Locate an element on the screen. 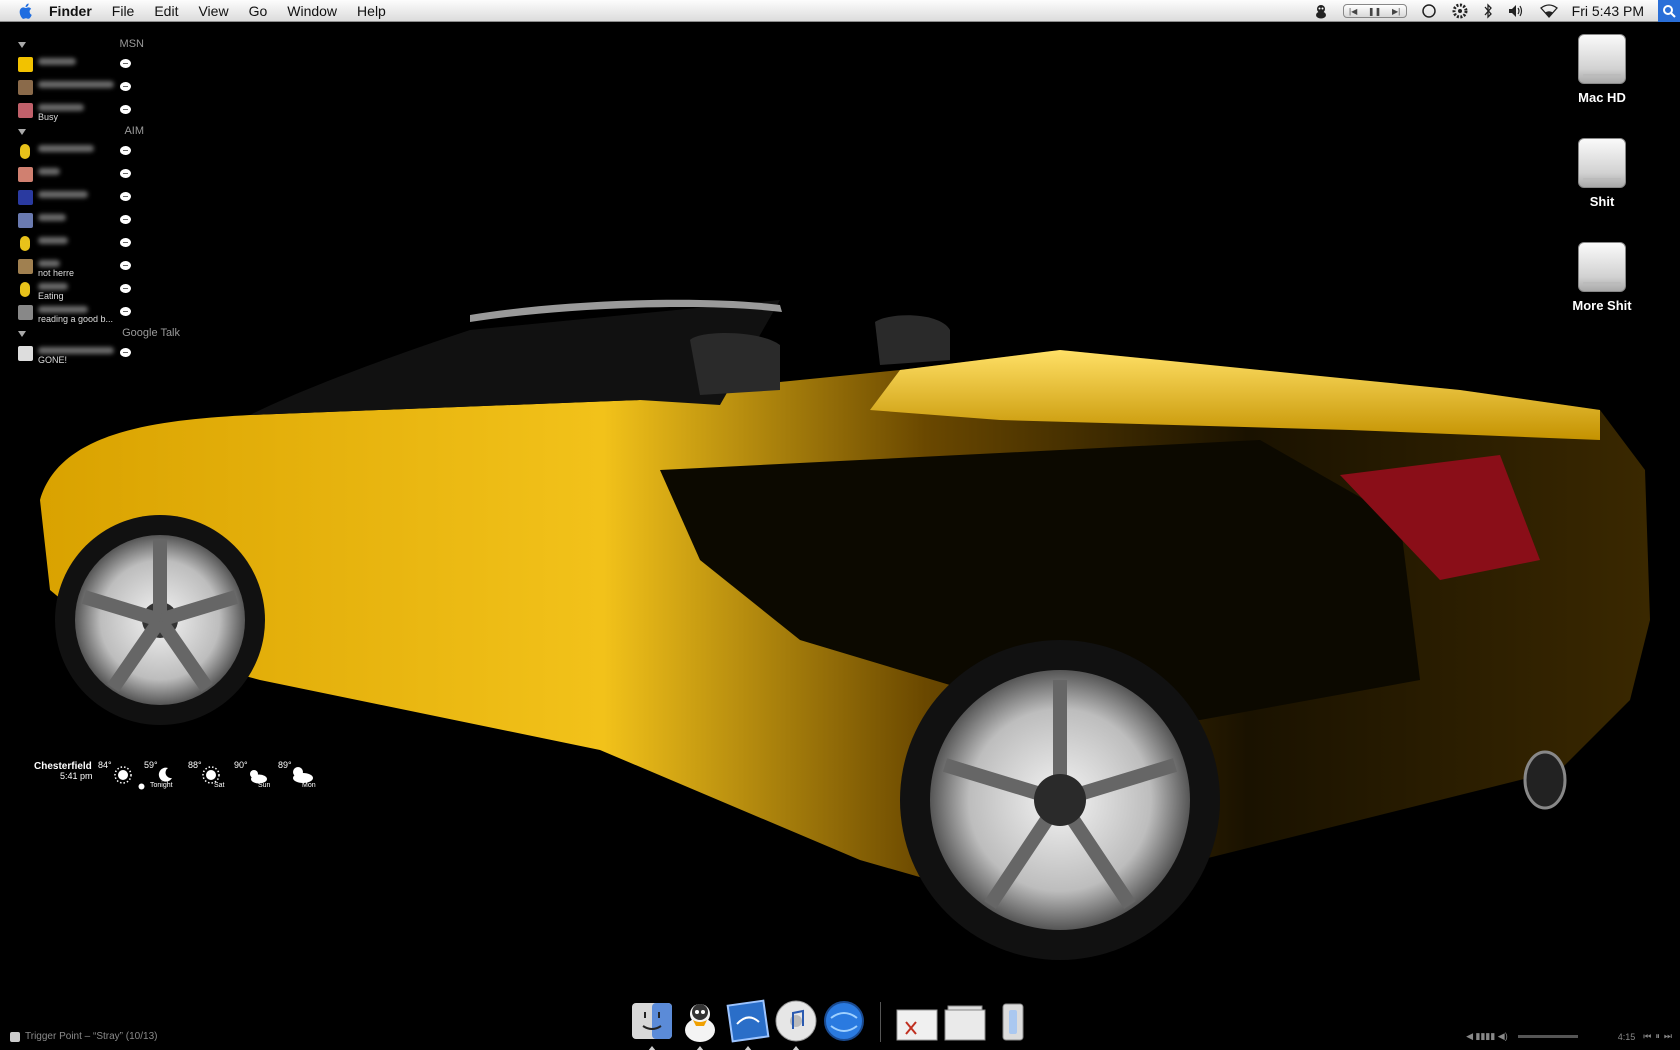 The image size is (1680, 1050). desktop-icon-label: More Shit is located at coordinates (1602, 305).